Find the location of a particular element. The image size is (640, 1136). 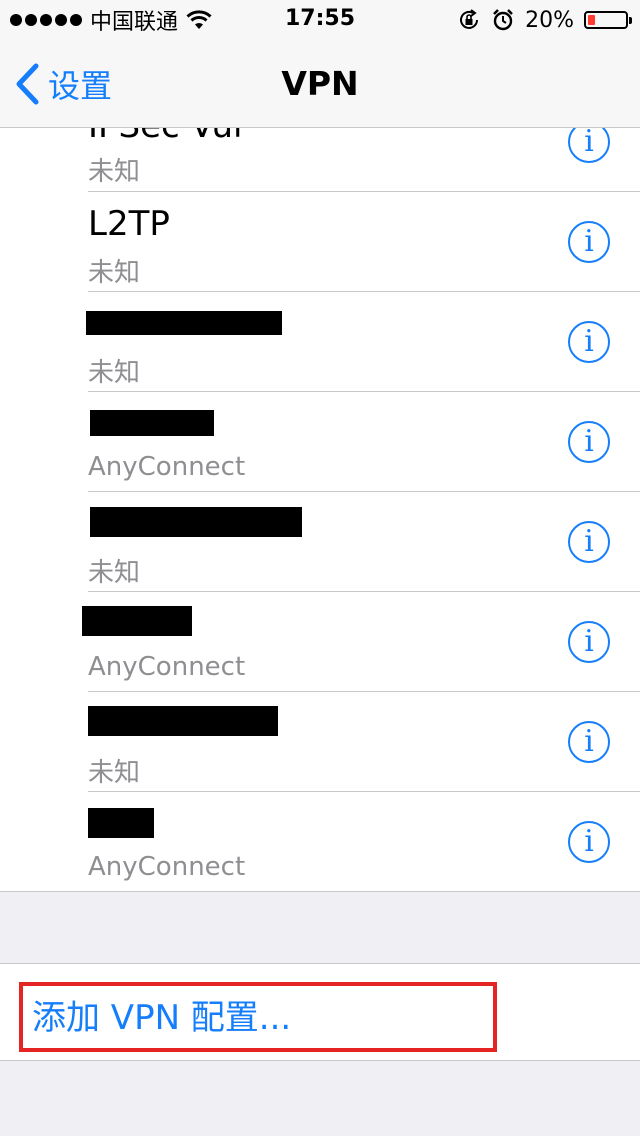

battery-percent: 20% is located at coordinates (549, 20).